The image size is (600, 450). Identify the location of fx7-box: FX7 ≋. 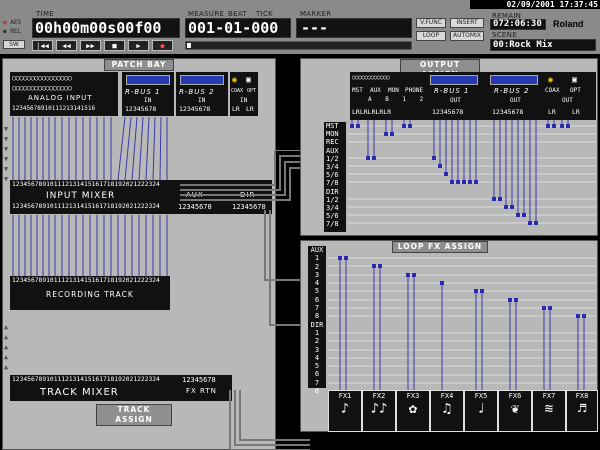
(549, 411).